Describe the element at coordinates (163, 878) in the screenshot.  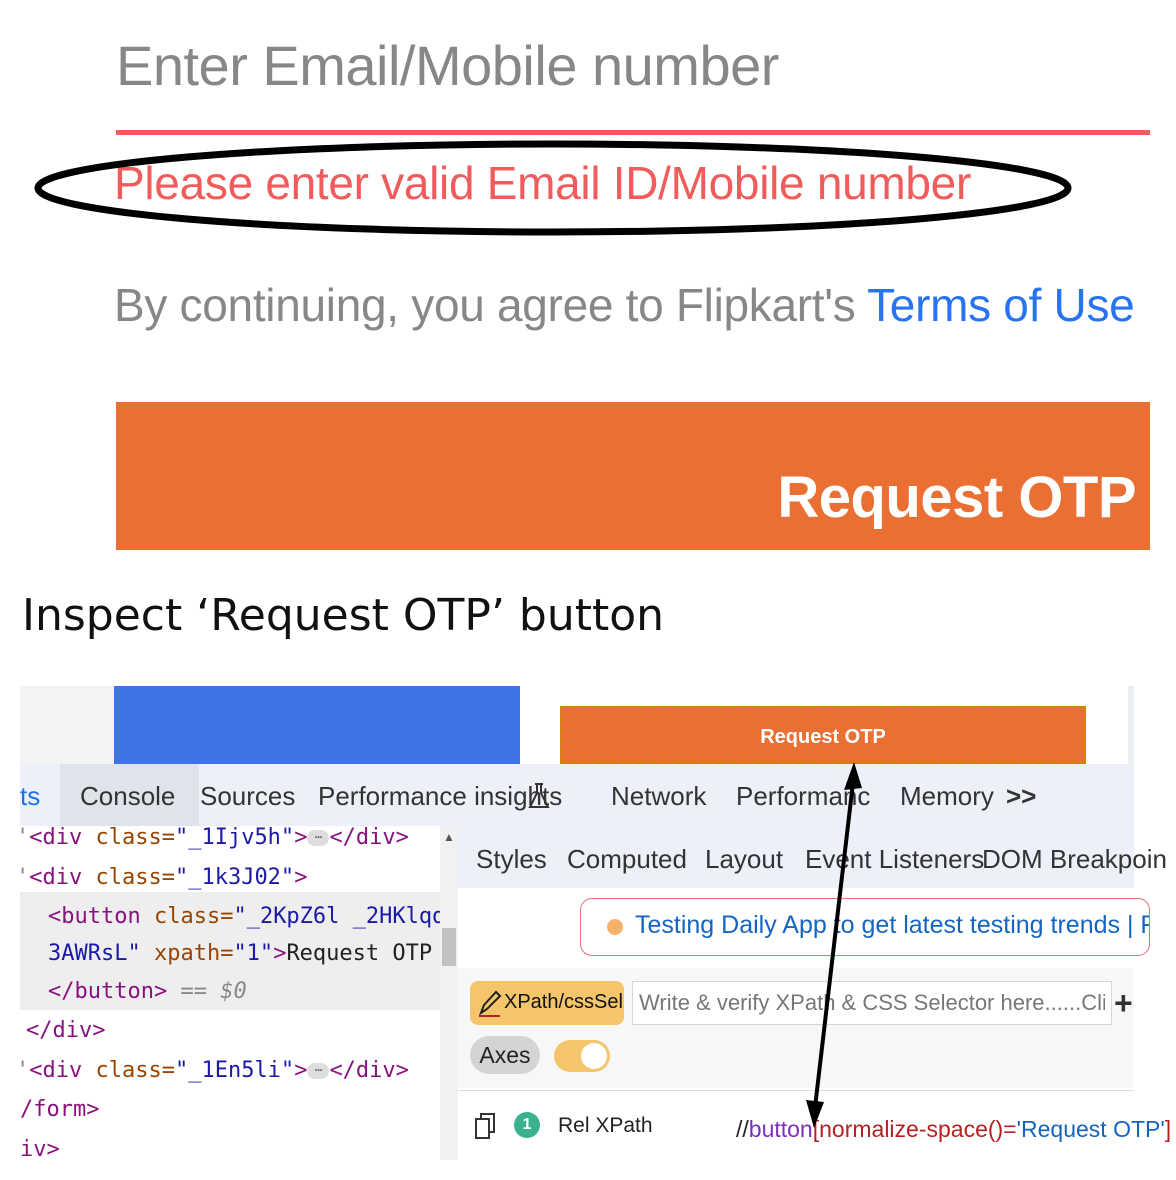
I see `dom-node-div-2: '<div class="_1k3J02">` at that location.